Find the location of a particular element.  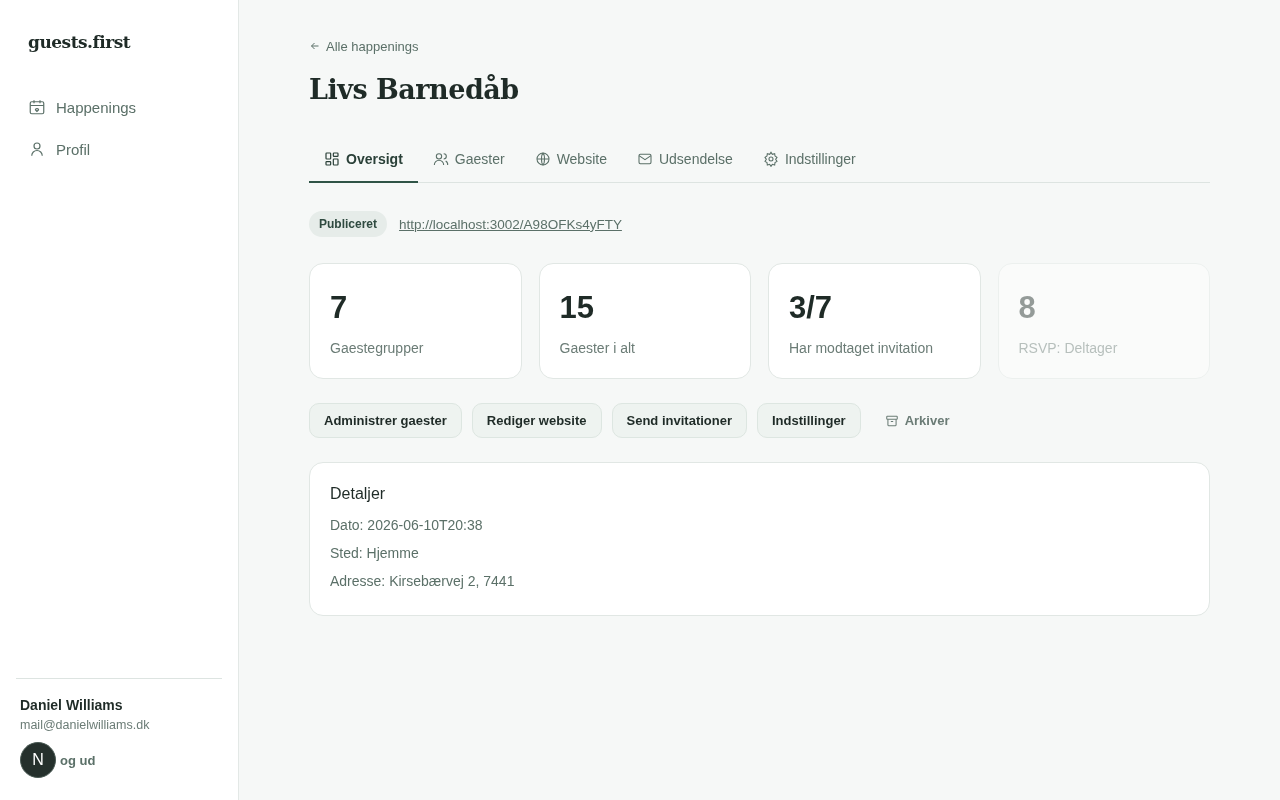

users-icon is located at coordinates (440, 159).